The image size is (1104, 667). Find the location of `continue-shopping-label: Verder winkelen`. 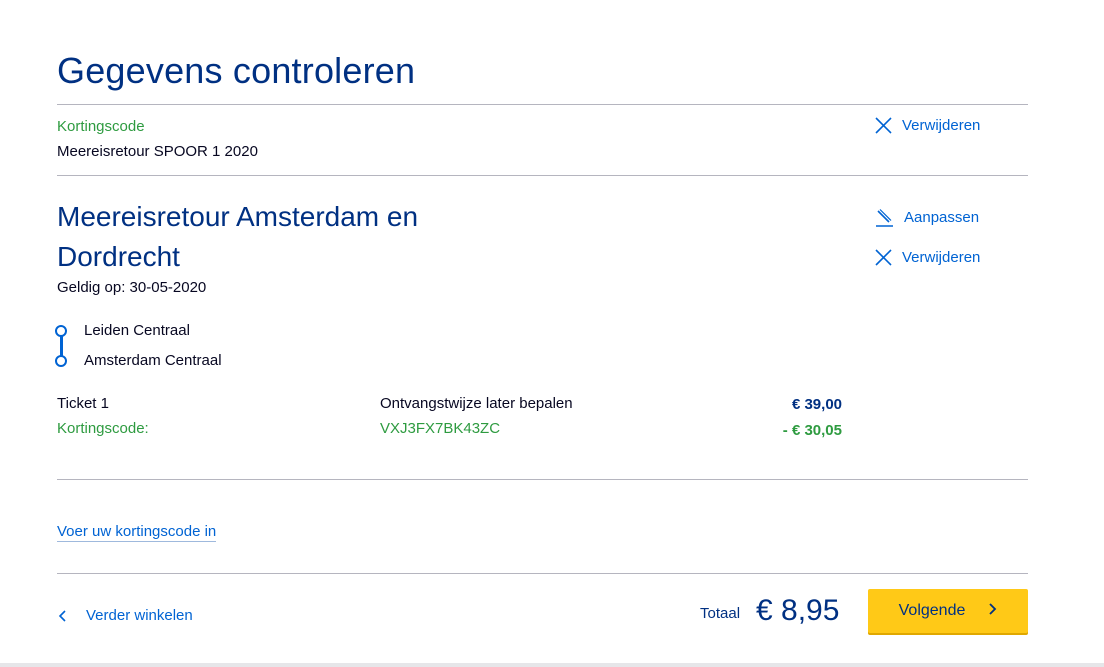

continue-shopping-label: Verder winkelen is located at coordinates (139, 615).